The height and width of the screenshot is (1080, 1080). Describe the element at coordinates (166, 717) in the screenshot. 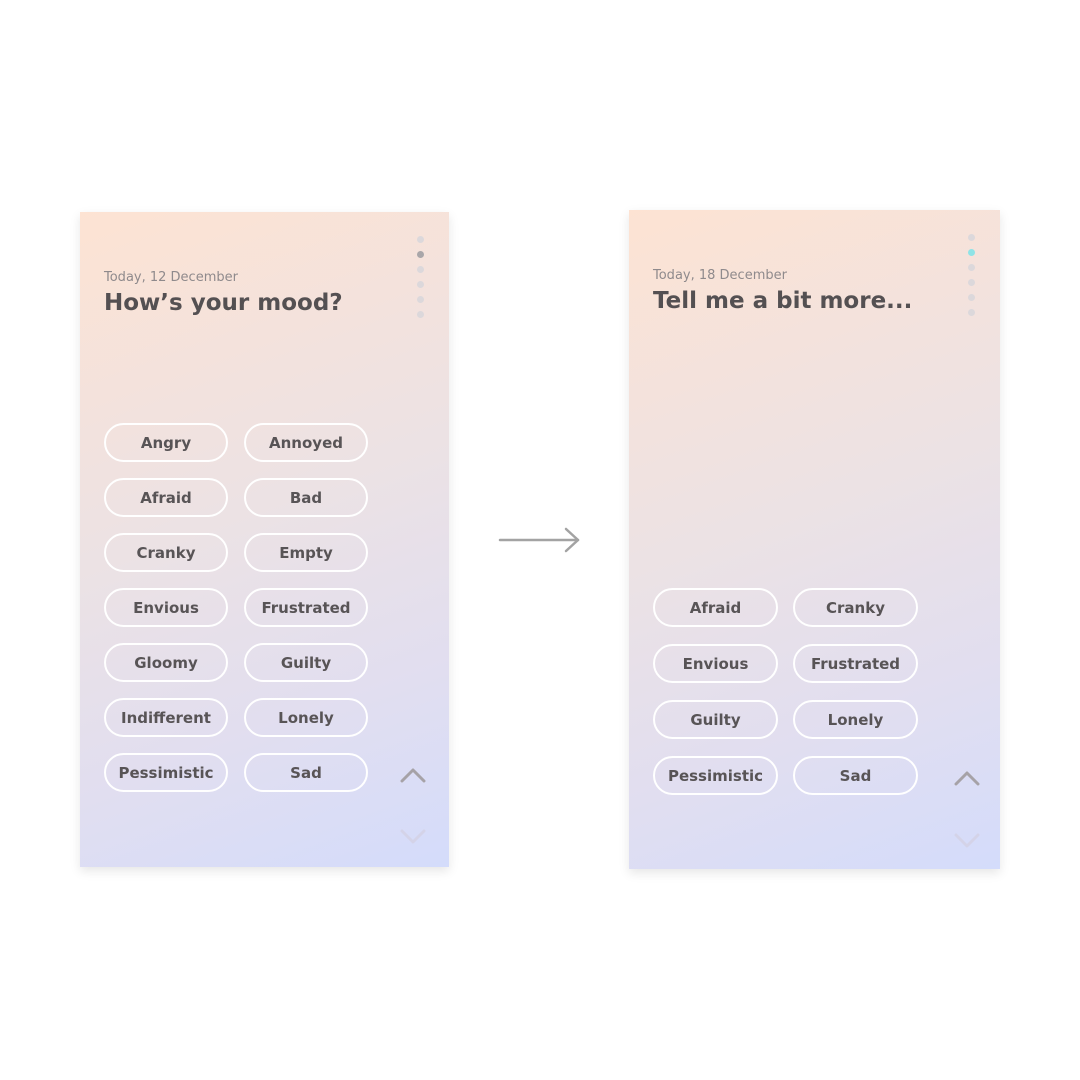

I see `mood-chip: Indifferent` at that location.